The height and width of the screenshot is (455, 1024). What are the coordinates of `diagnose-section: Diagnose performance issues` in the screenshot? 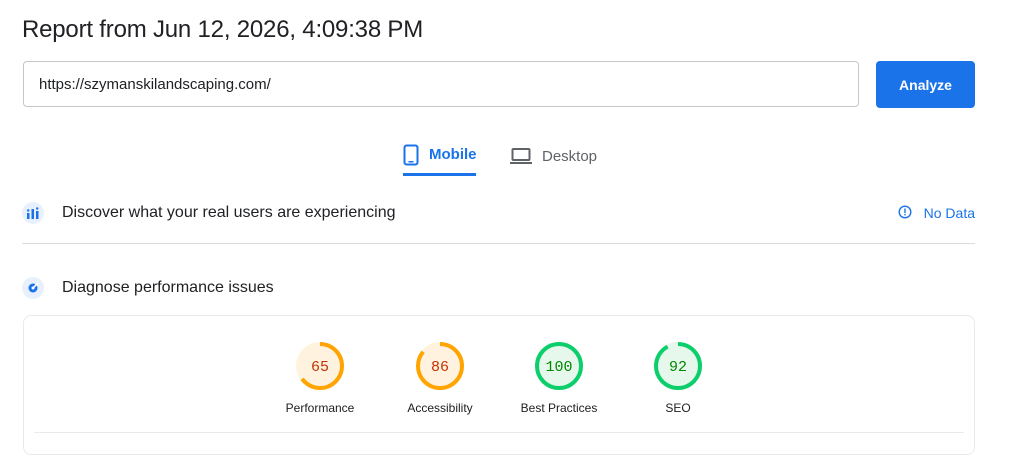 It's located at (498, 288).